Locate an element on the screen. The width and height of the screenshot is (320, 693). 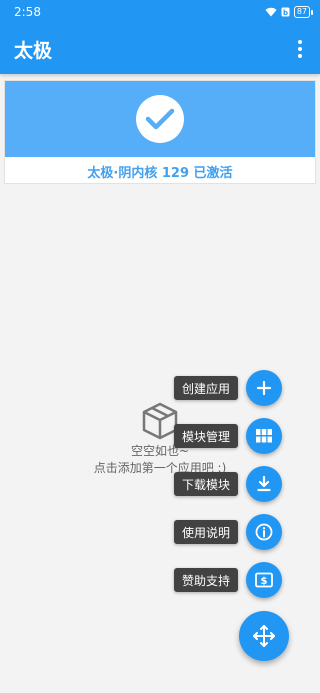
main-fab-button is located at coordinates (264, 636).